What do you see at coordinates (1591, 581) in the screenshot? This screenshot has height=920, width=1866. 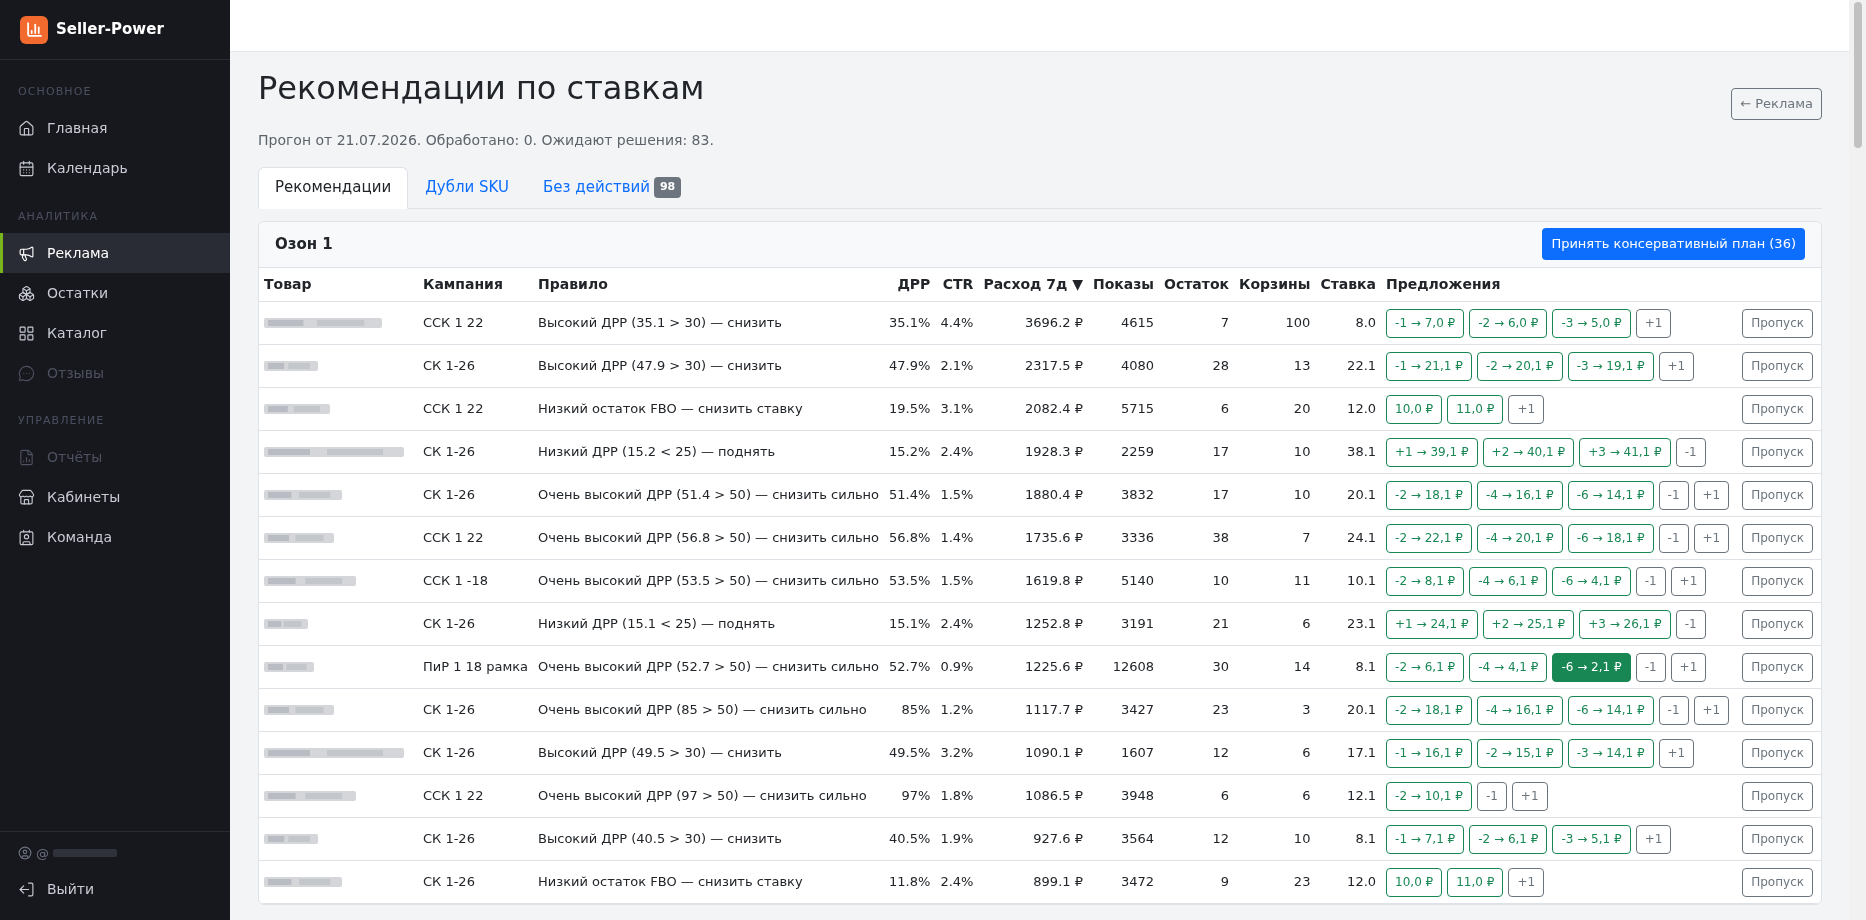 I see `bid-suggestion-button: -6 → 4,1 ₽` at bounding box center [1591, 581].